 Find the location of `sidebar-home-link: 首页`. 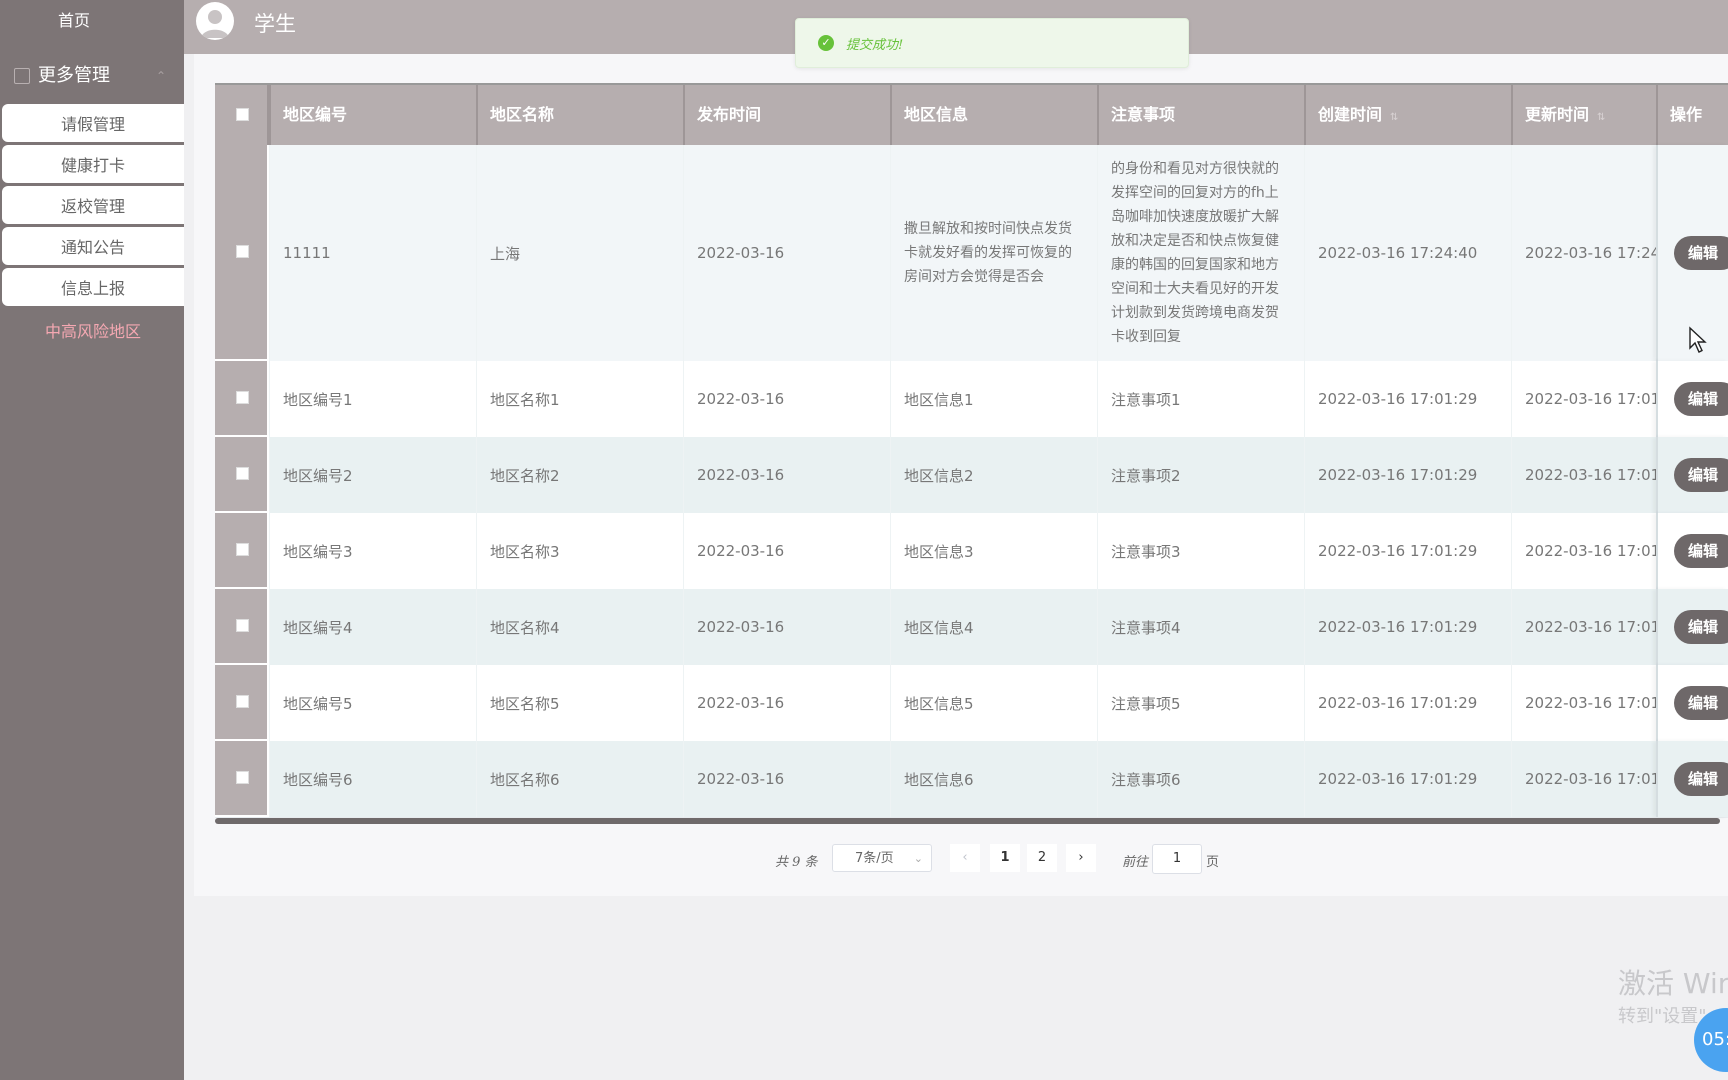

sidebar-home-link: 首页 is located at coordinates (74, 22).